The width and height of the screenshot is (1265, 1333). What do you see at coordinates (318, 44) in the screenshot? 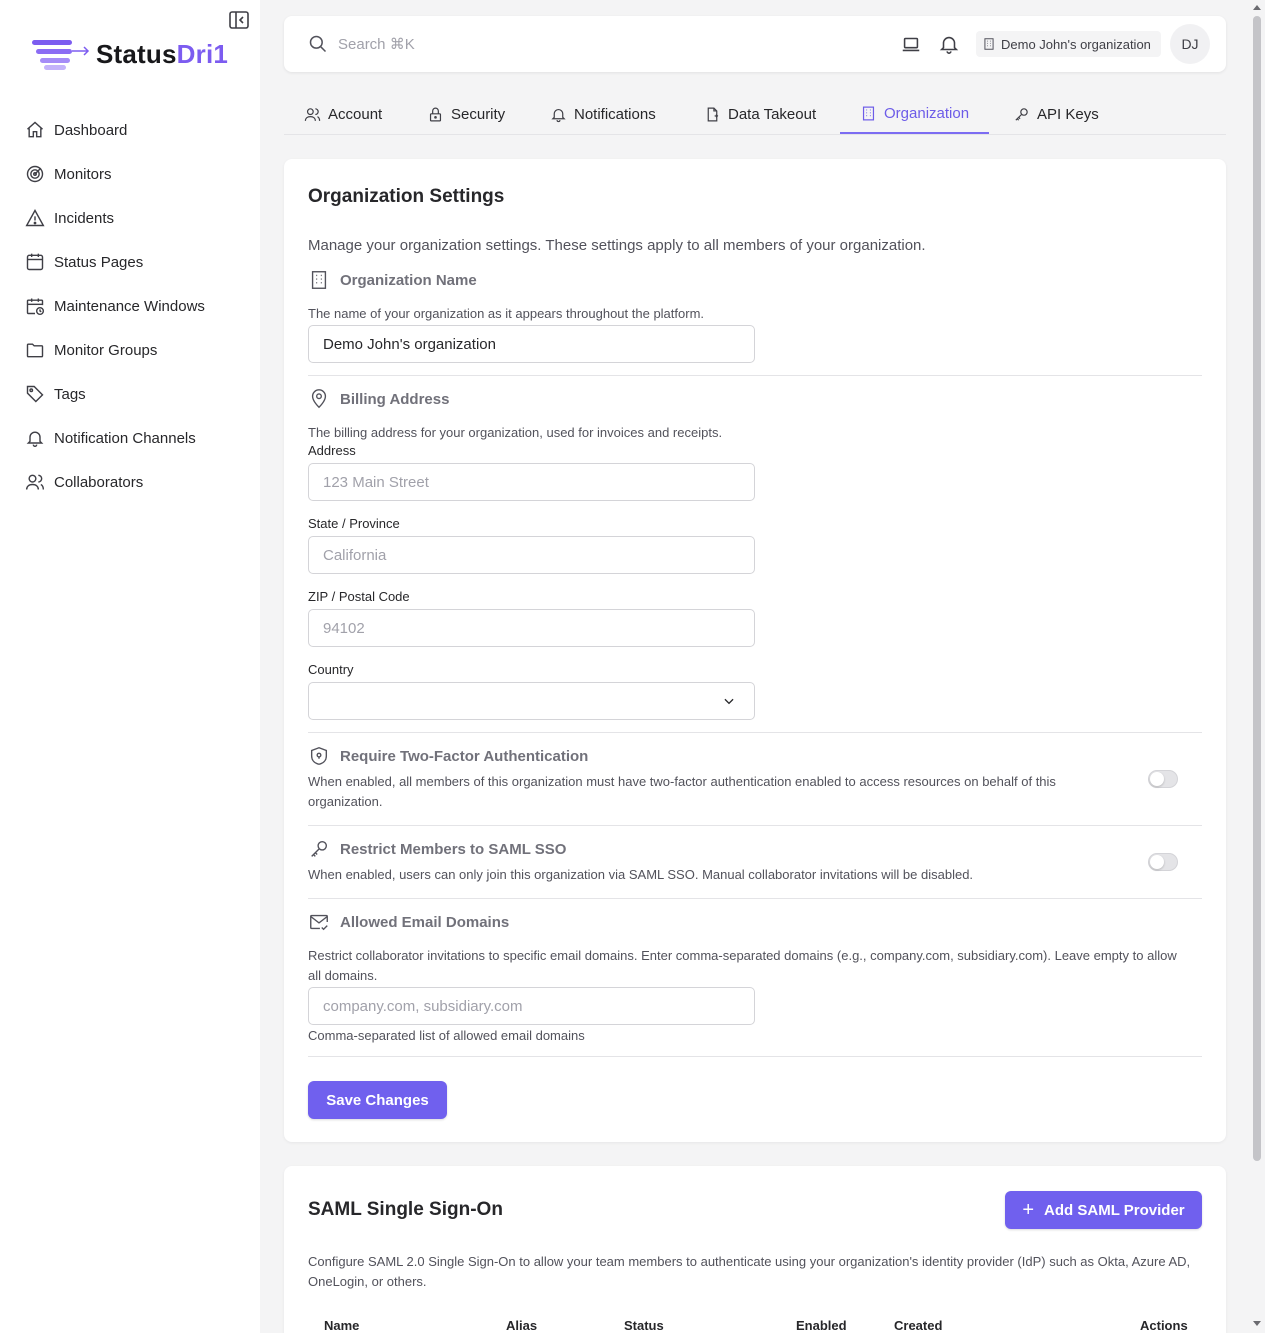
I see `search-icon` at bounding box center [318, 44].